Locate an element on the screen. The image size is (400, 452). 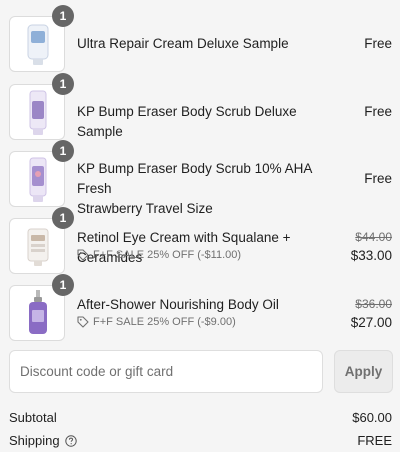
discount-line: F+F SALE 25% OFF (-$9.00) is located at coordinates (156, 322).